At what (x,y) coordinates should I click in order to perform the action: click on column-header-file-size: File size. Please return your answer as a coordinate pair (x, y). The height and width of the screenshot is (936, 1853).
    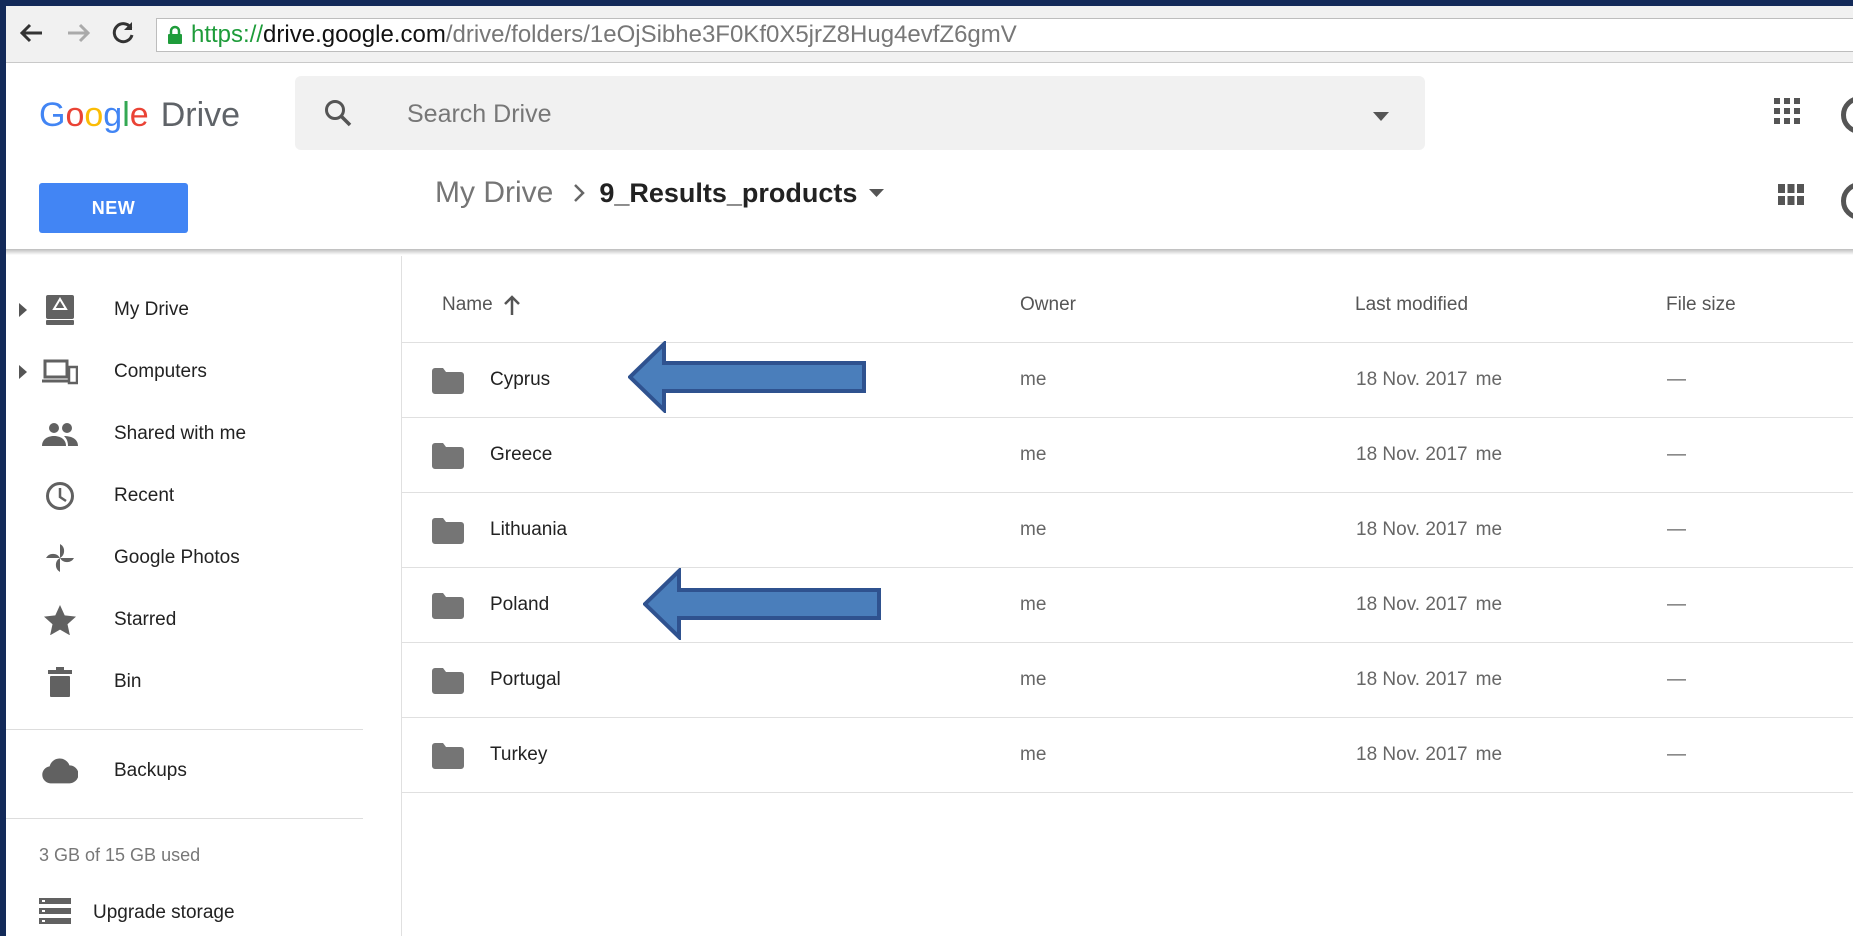
    Looking at the image, I should click on (1701, 305).